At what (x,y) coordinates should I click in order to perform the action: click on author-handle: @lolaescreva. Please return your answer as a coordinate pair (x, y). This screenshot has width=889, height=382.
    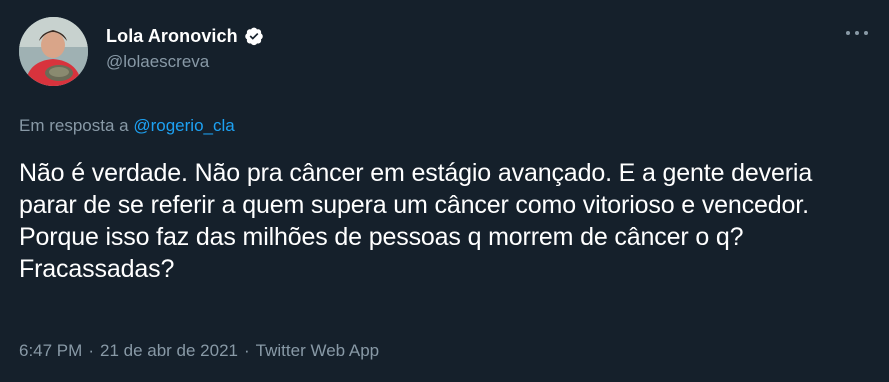
    Looking at the image, I should click on (157, 62).